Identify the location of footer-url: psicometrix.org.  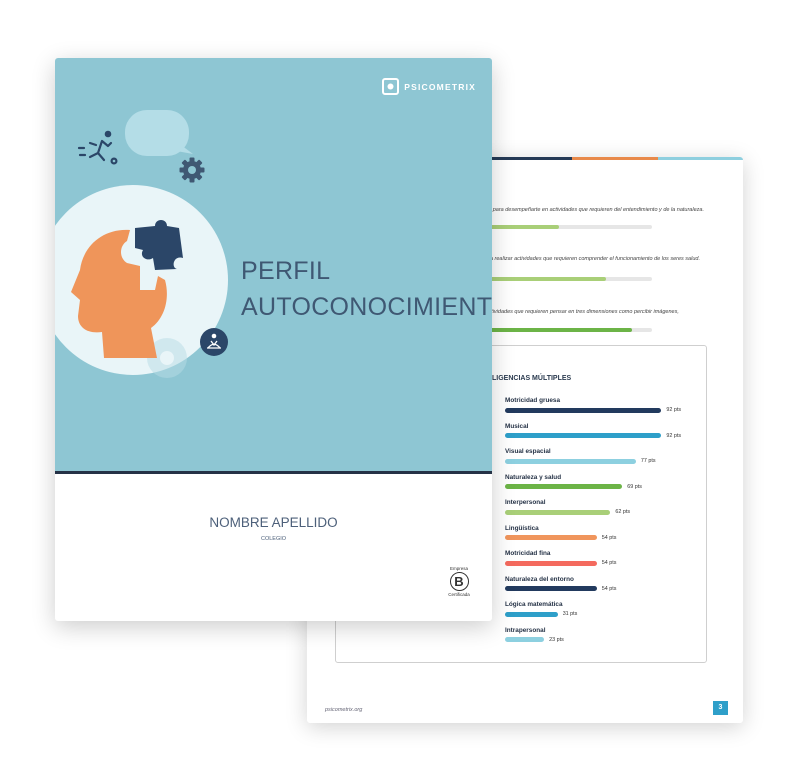
(344, 710).